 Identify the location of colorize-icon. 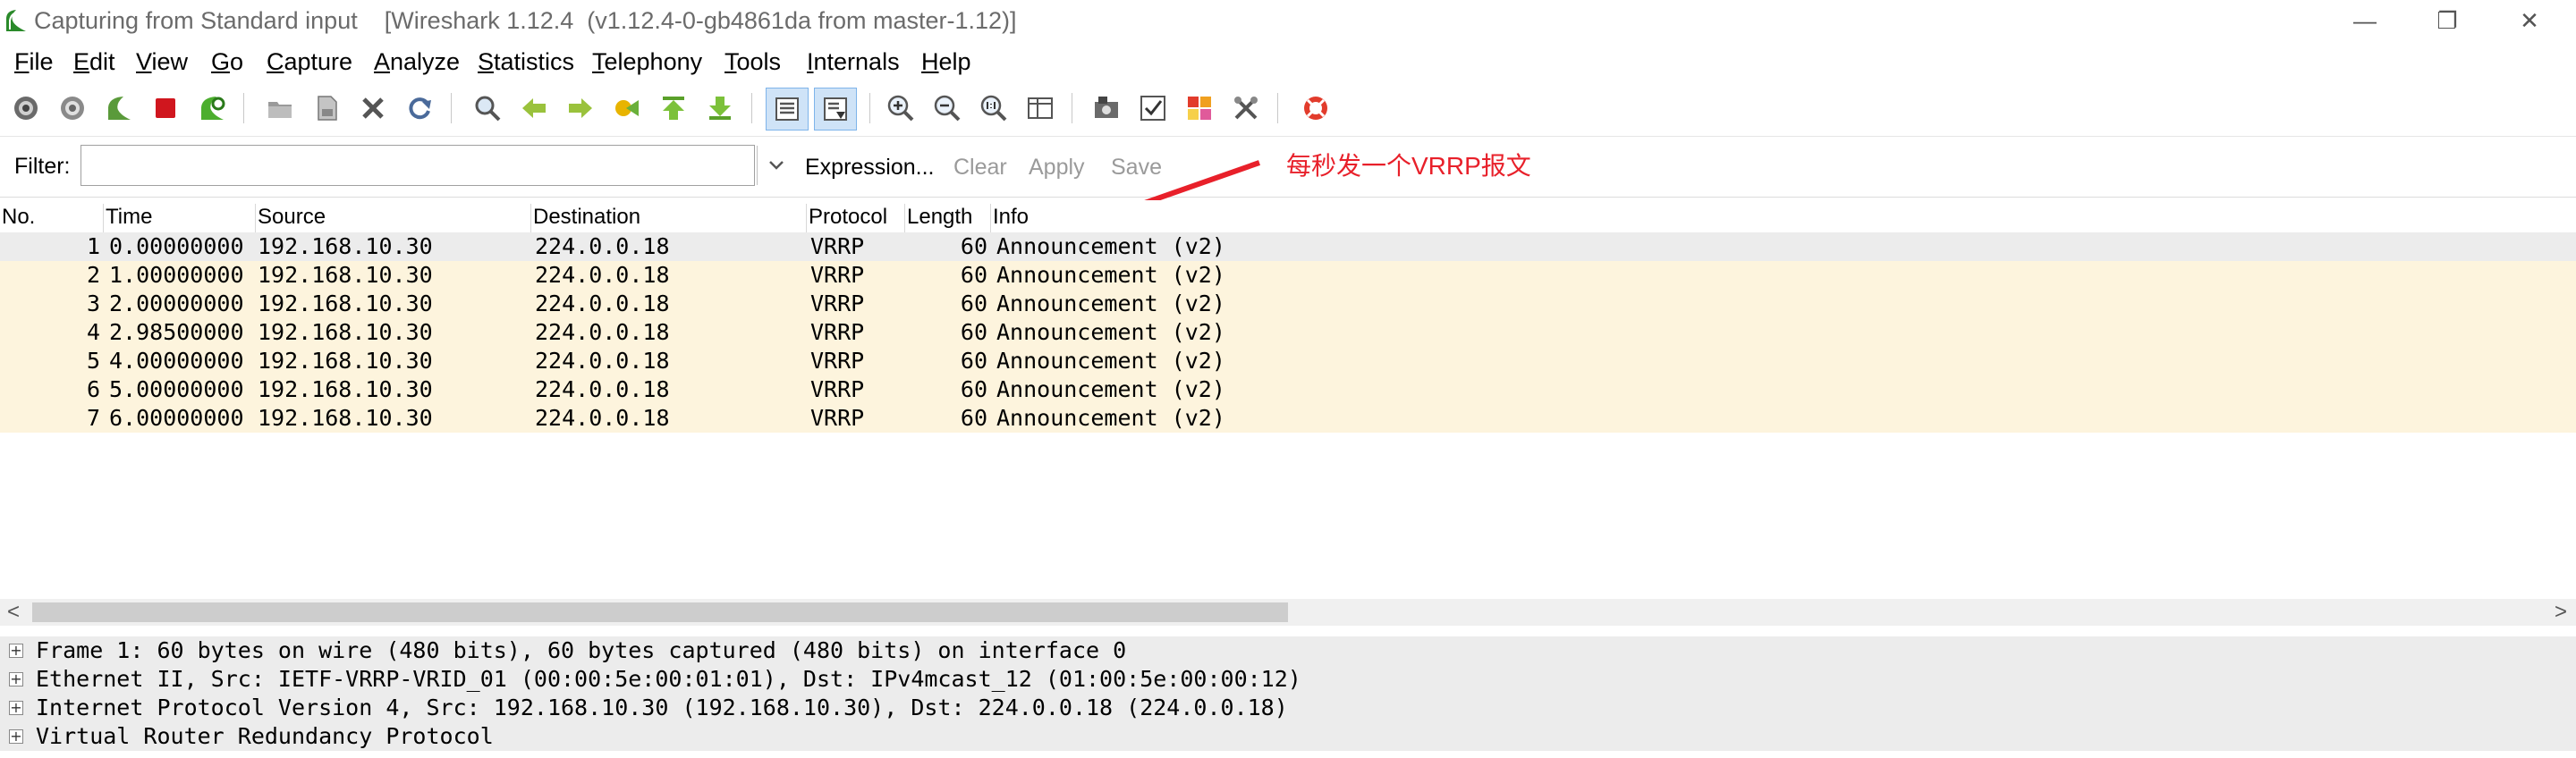
(787, 109).